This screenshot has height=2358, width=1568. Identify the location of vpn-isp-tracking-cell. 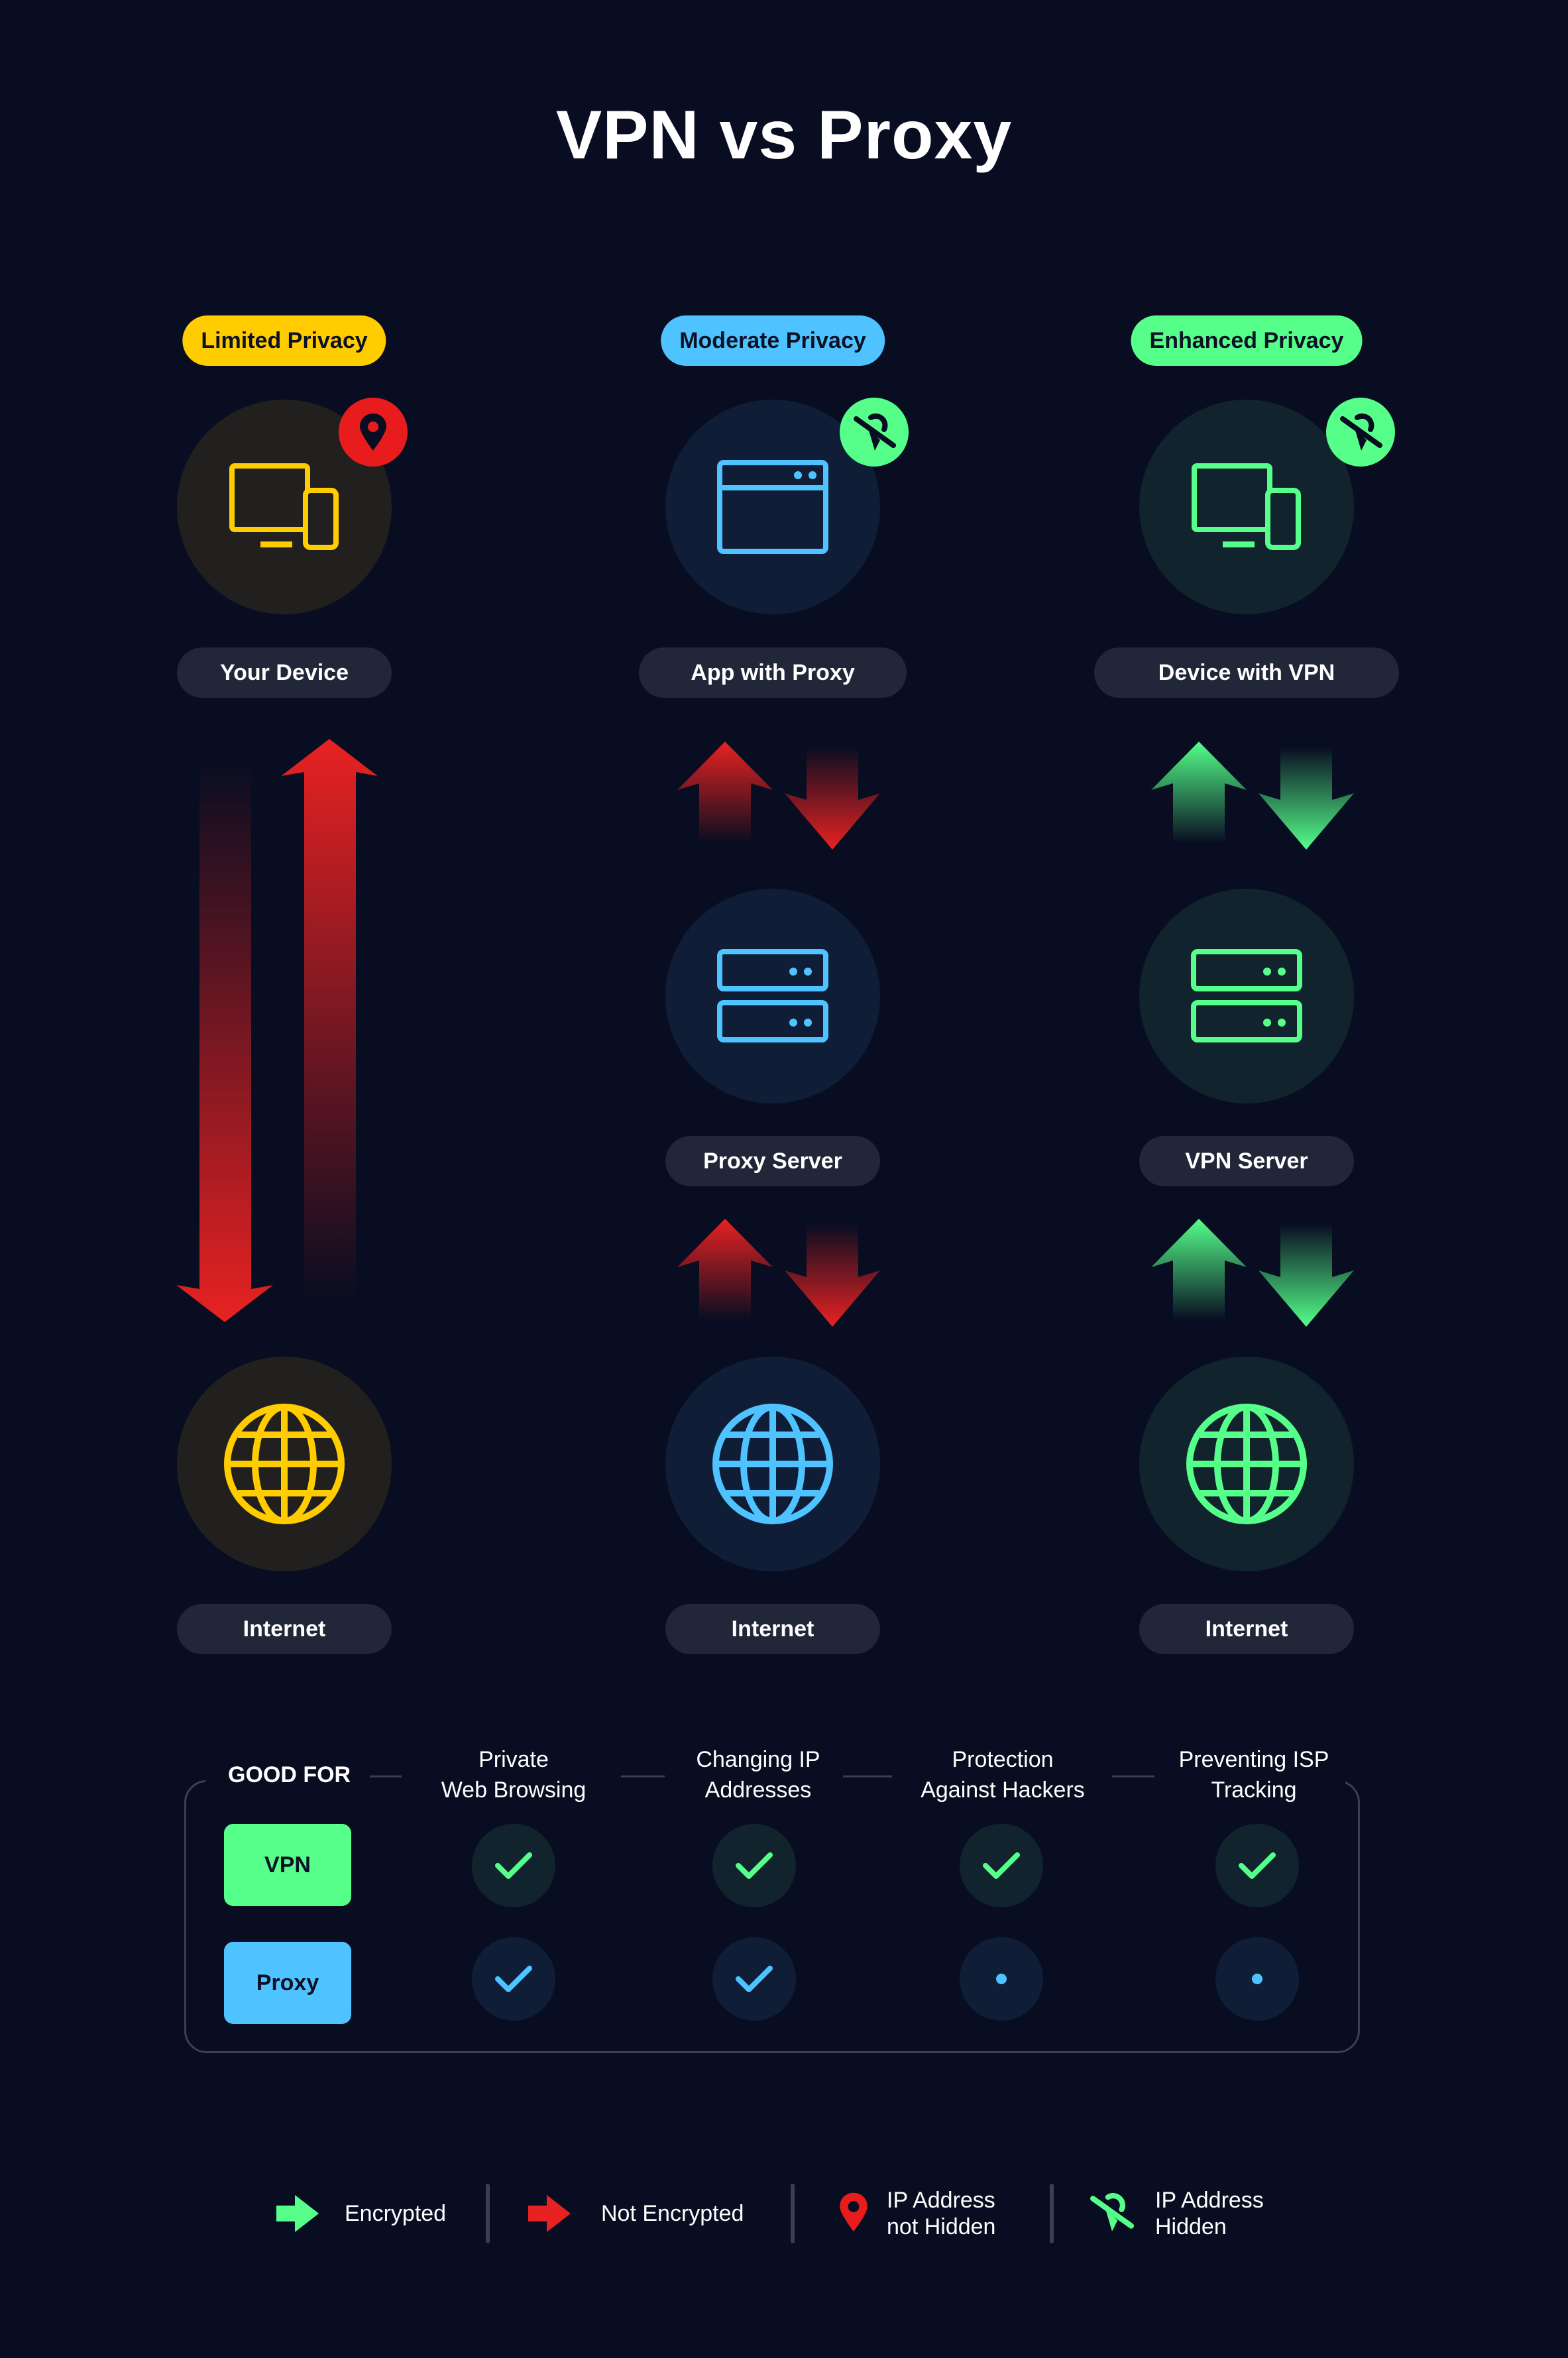
(1257, 1866).